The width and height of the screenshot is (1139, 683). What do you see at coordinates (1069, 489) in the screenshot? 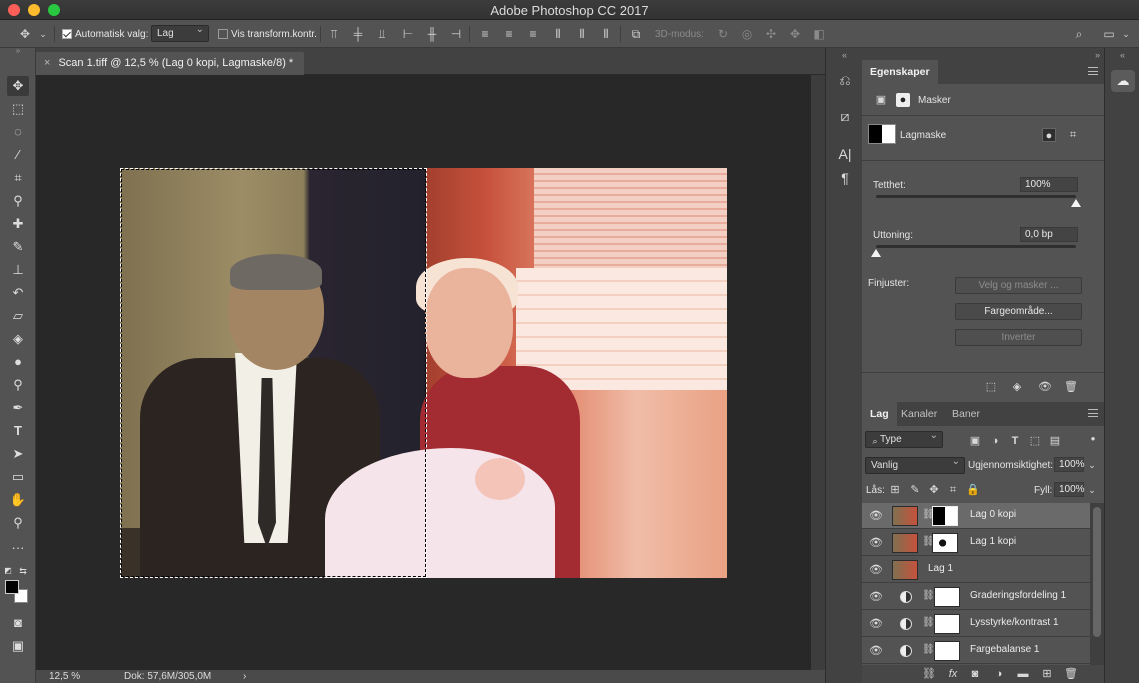
I see `fill-field: 100%` at bounding box center [1069, 489].